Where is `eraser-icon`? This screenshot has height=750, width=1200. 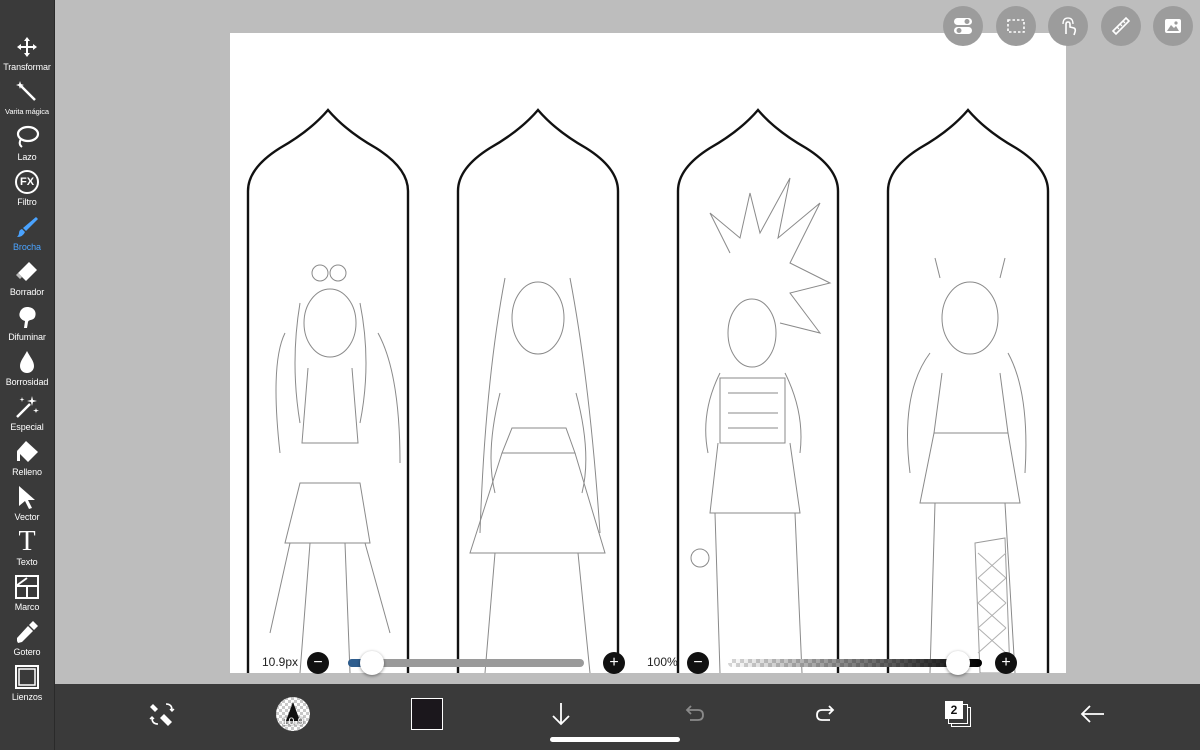
eraser-icon is located at coordinates (27, 272).